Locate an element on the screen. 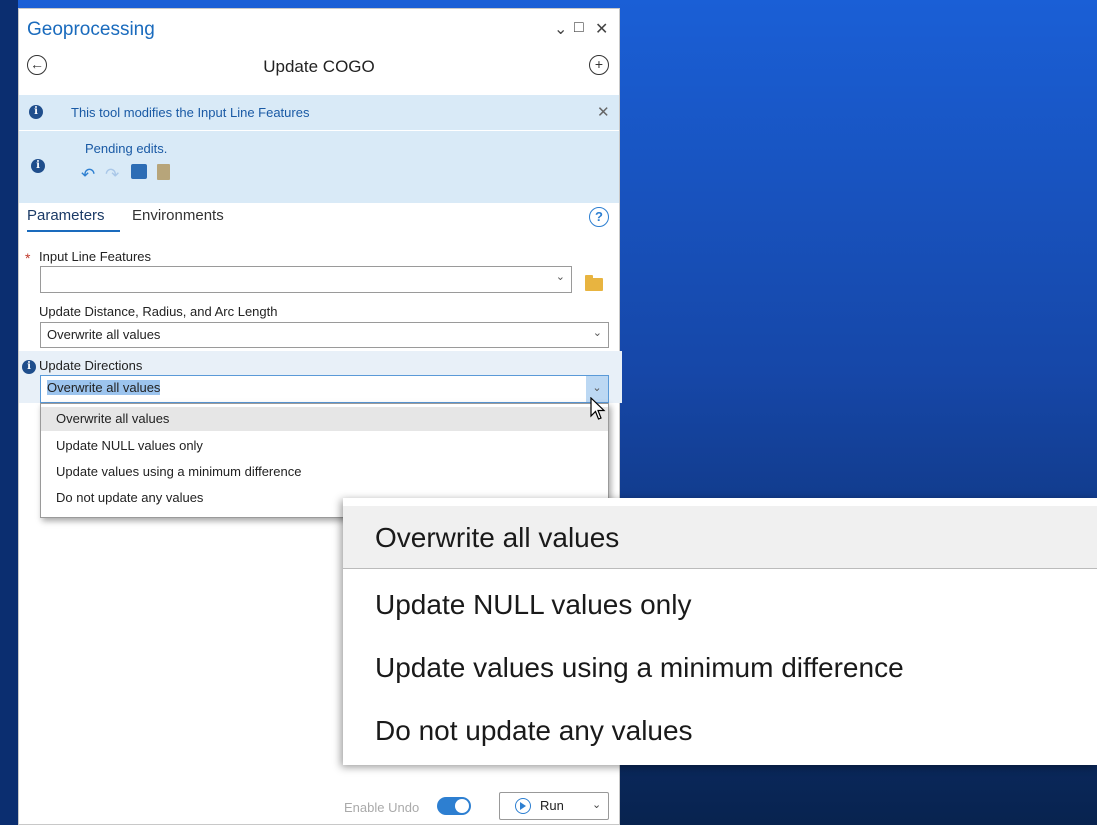 The width and height of the screenshot is (1097, 825). update-distance-select: Overwrite all values ⌄ is located at coordinates (324, 335).